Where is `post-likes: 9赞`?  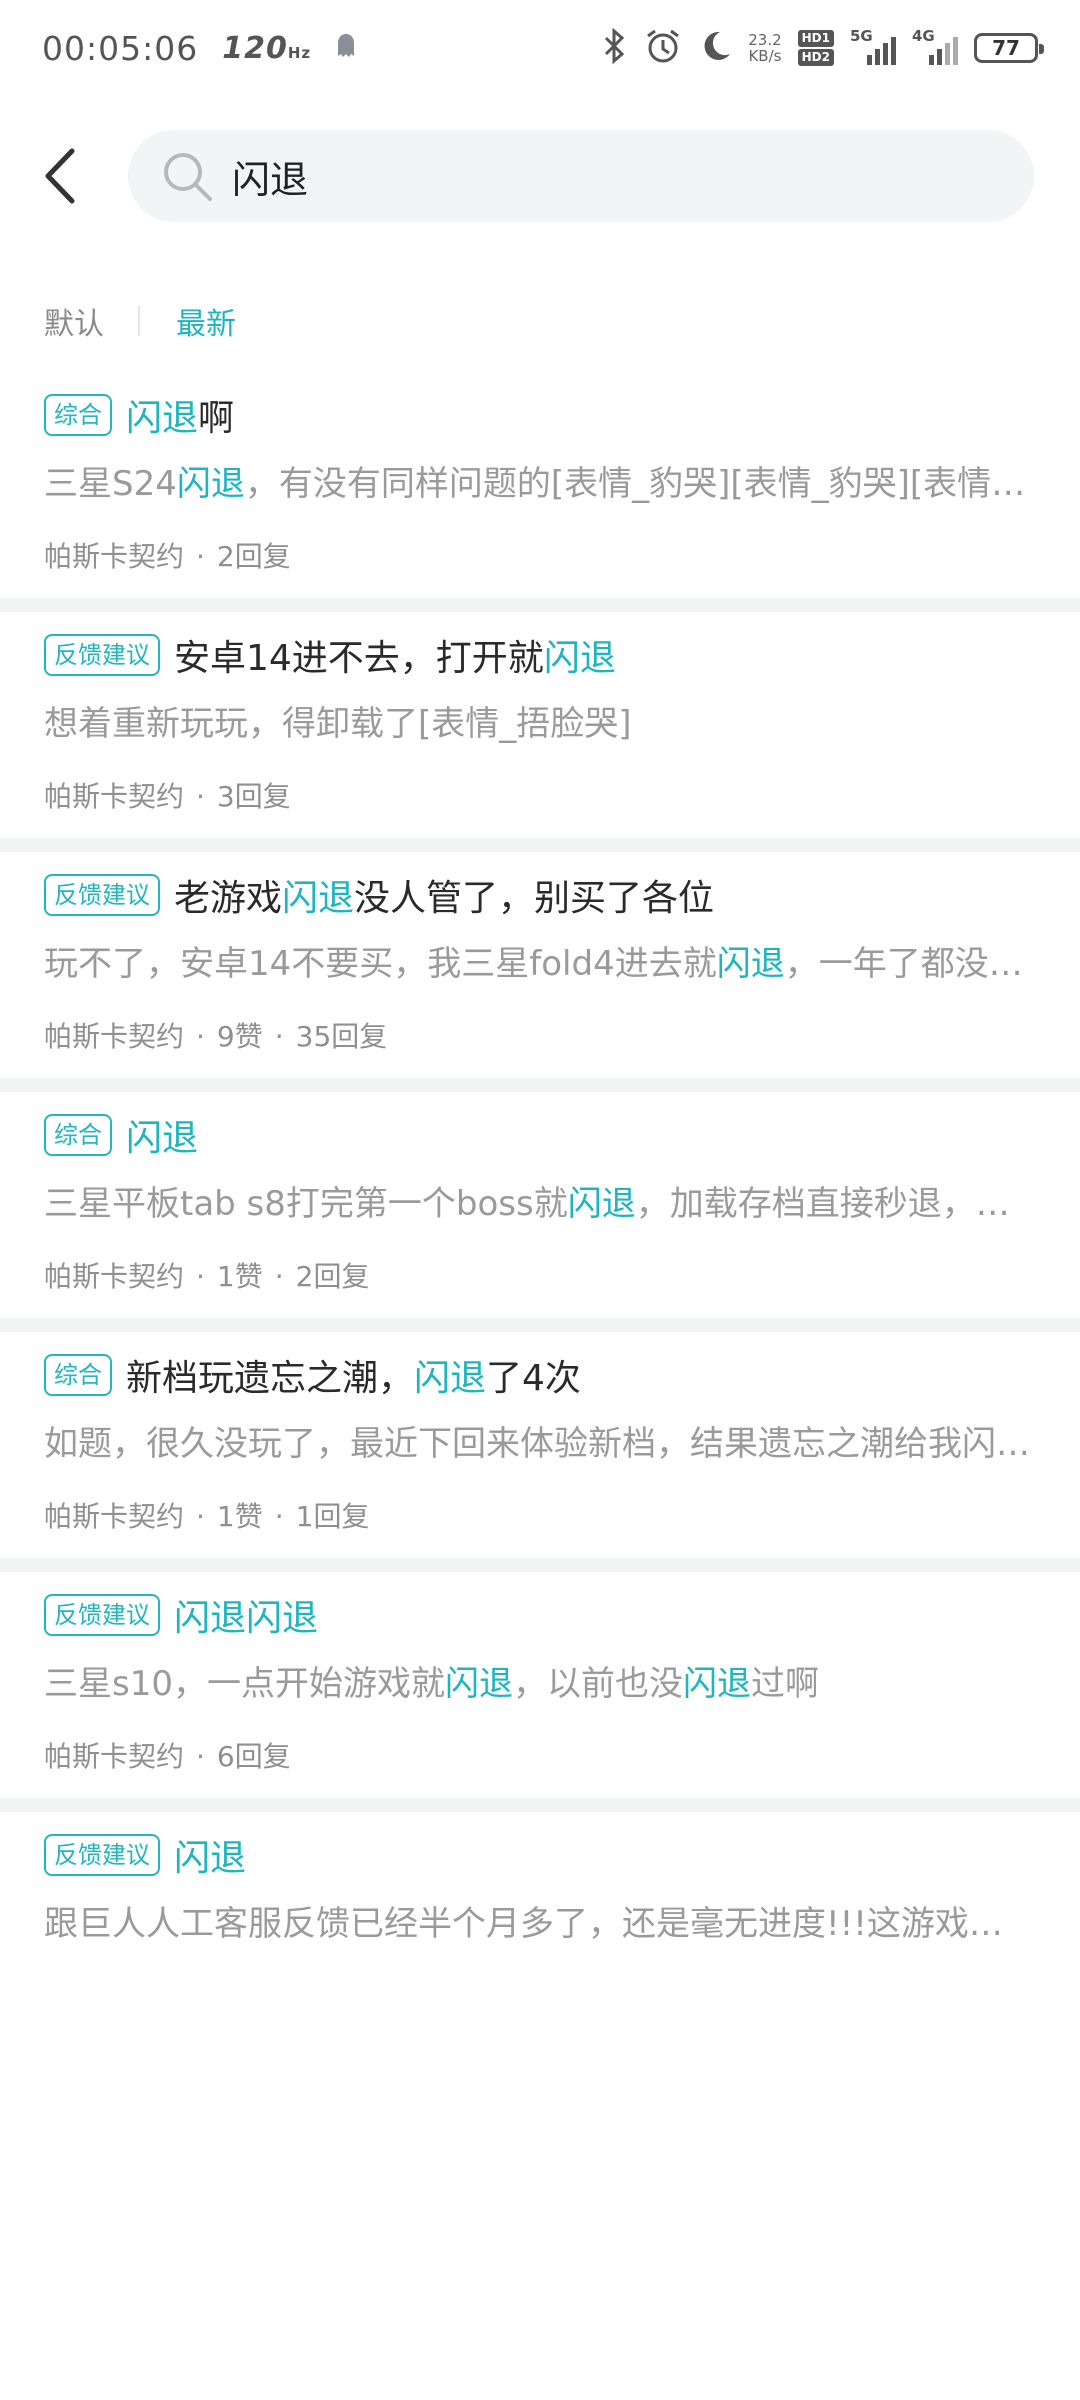
post-likes: 9赞 is located at coordinates (239, 1036).